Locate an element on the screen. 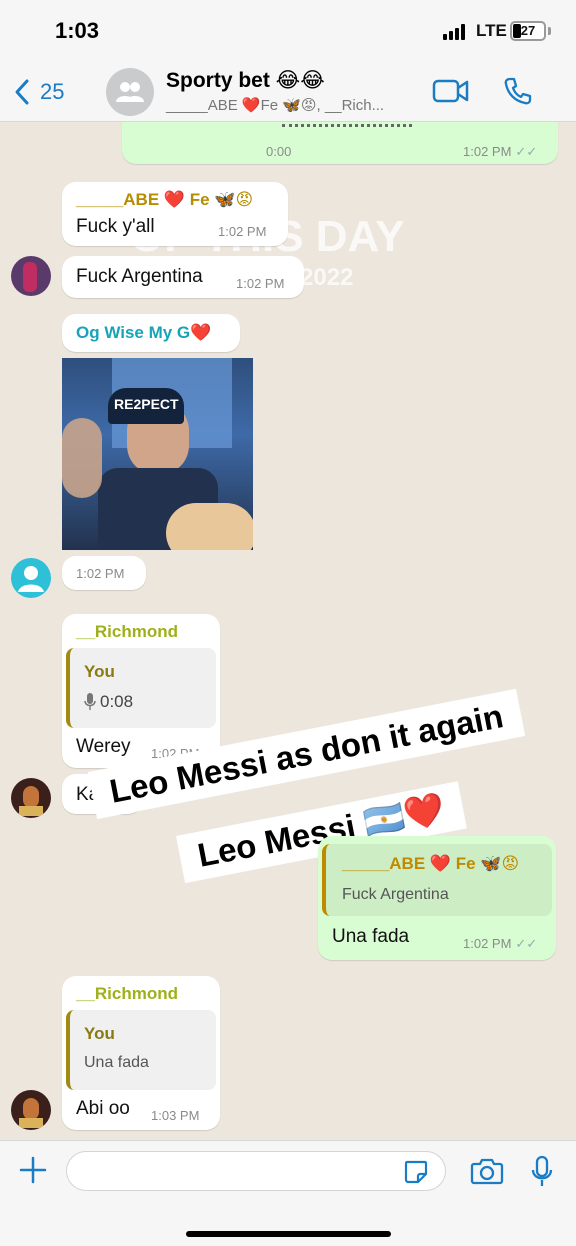 The width and height of the screenshot is (576, 1246). sender-bubble: Og Wise My G❤️ is located at coordinates (151, 333).